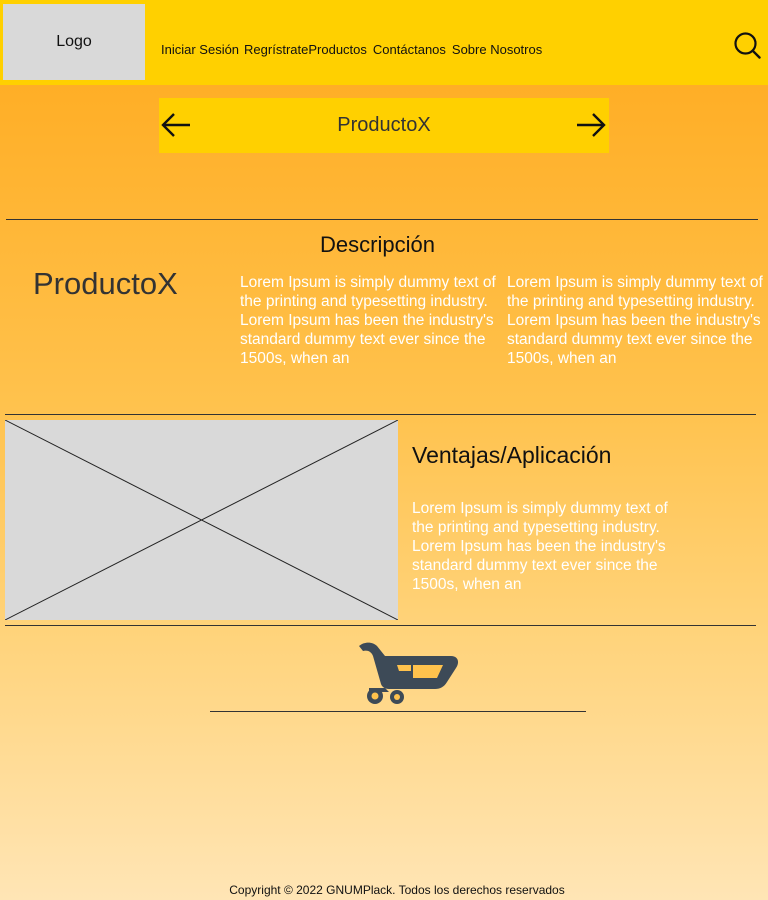  What do you see at coordinates (747, 45) in the screenshot?
I see `search-icon` at bounding box center [747, 45].